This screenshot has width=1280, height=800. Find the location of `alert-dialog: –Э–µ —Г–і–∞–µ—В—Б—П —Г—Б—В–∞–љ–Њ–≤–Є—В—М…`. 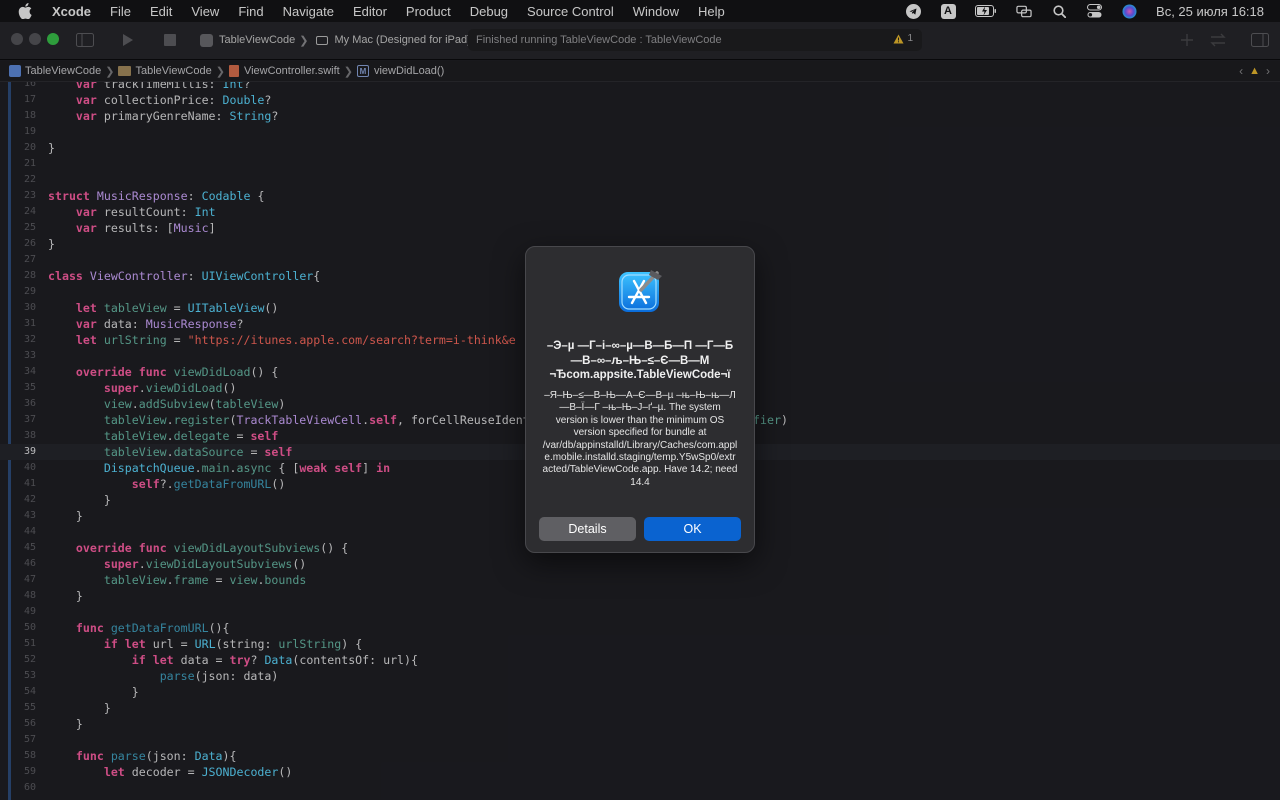

alert-dialog: –Э–µ —Г–і–∞–µ—В—Б—П —Г—Б—В–∞–љ–Њ–≤–Є—В—М… is located at coordinates (640, 399).